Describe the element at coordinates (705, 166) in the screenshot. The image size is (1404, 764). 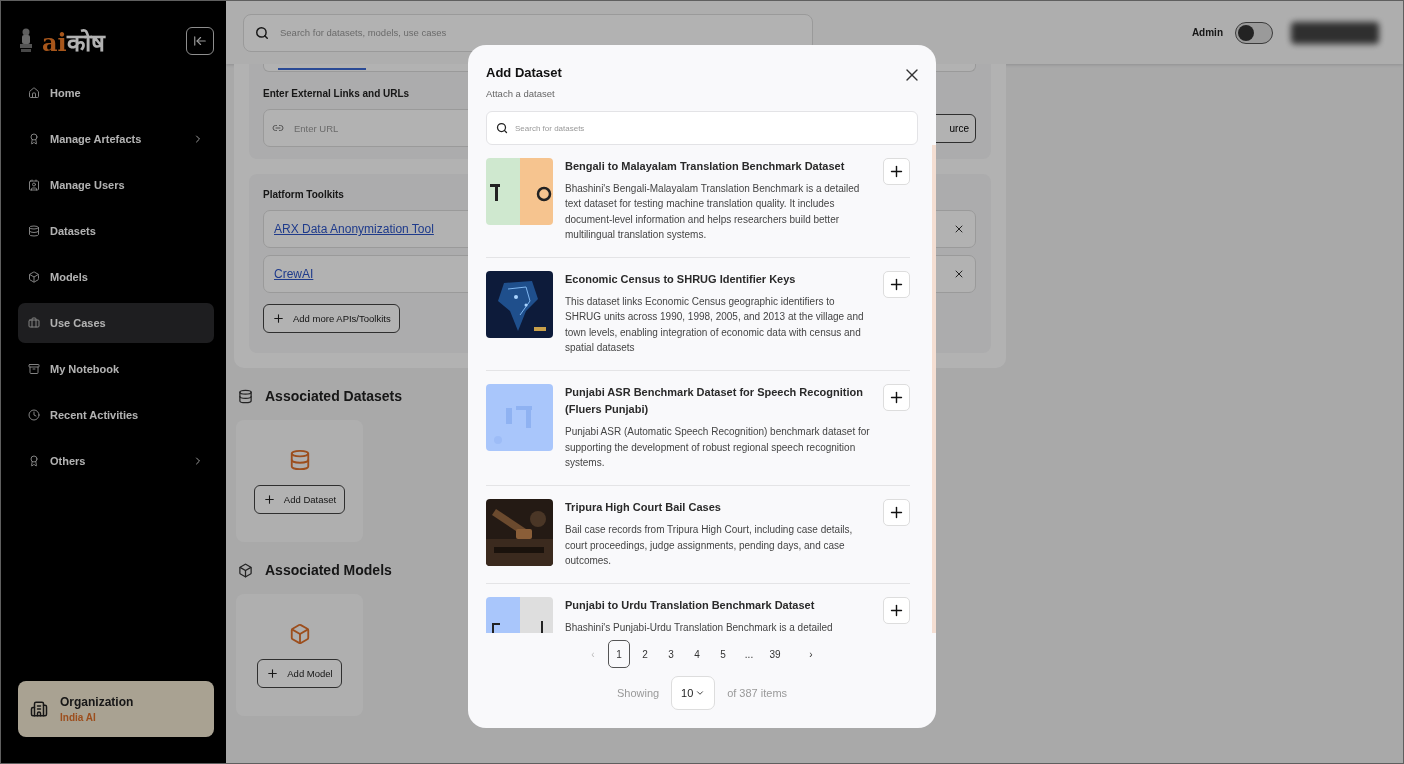
I see `dataset-title: Bengali to Malayalam Translation Benchmark Dataset` at that location.